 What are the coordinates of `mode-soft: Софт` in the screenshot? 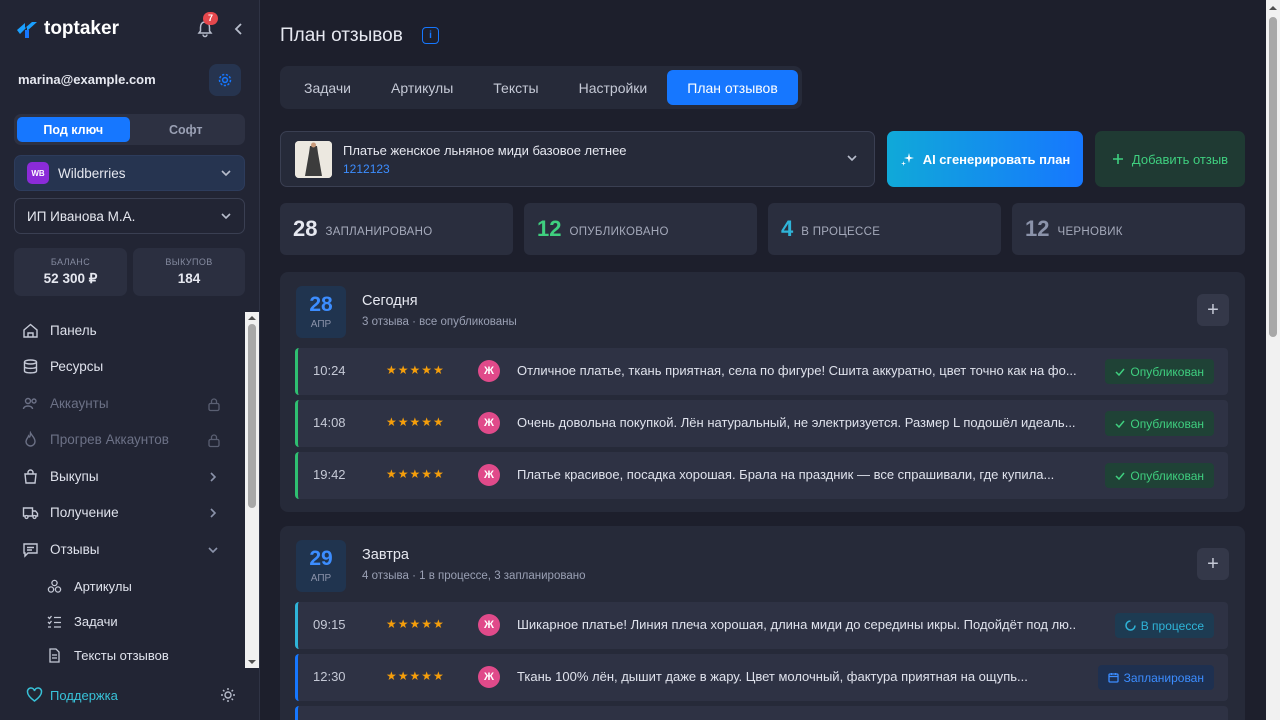 It's located at (186, 129).